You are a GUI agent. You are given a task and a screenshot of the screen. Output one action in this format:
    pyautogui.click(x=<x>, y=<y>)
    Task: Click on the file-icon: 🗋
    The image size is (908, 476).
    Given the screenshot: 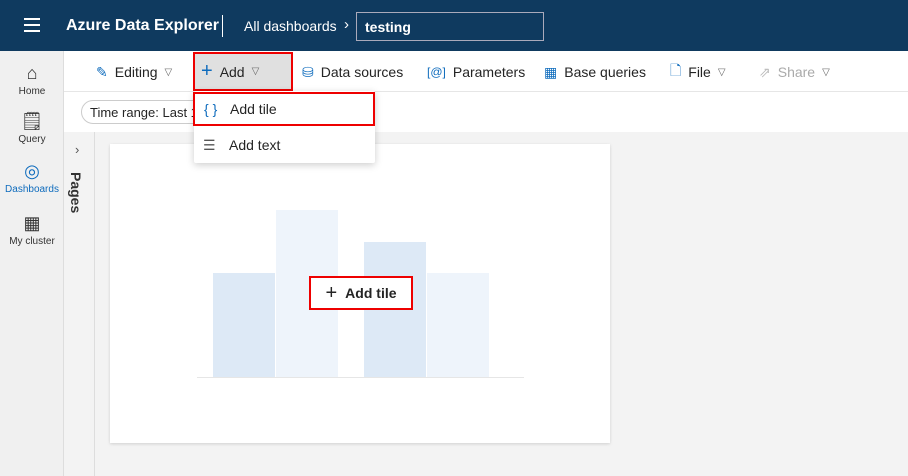 What is the action you would take?
    pyautogui.click(x=676, y=70)
    